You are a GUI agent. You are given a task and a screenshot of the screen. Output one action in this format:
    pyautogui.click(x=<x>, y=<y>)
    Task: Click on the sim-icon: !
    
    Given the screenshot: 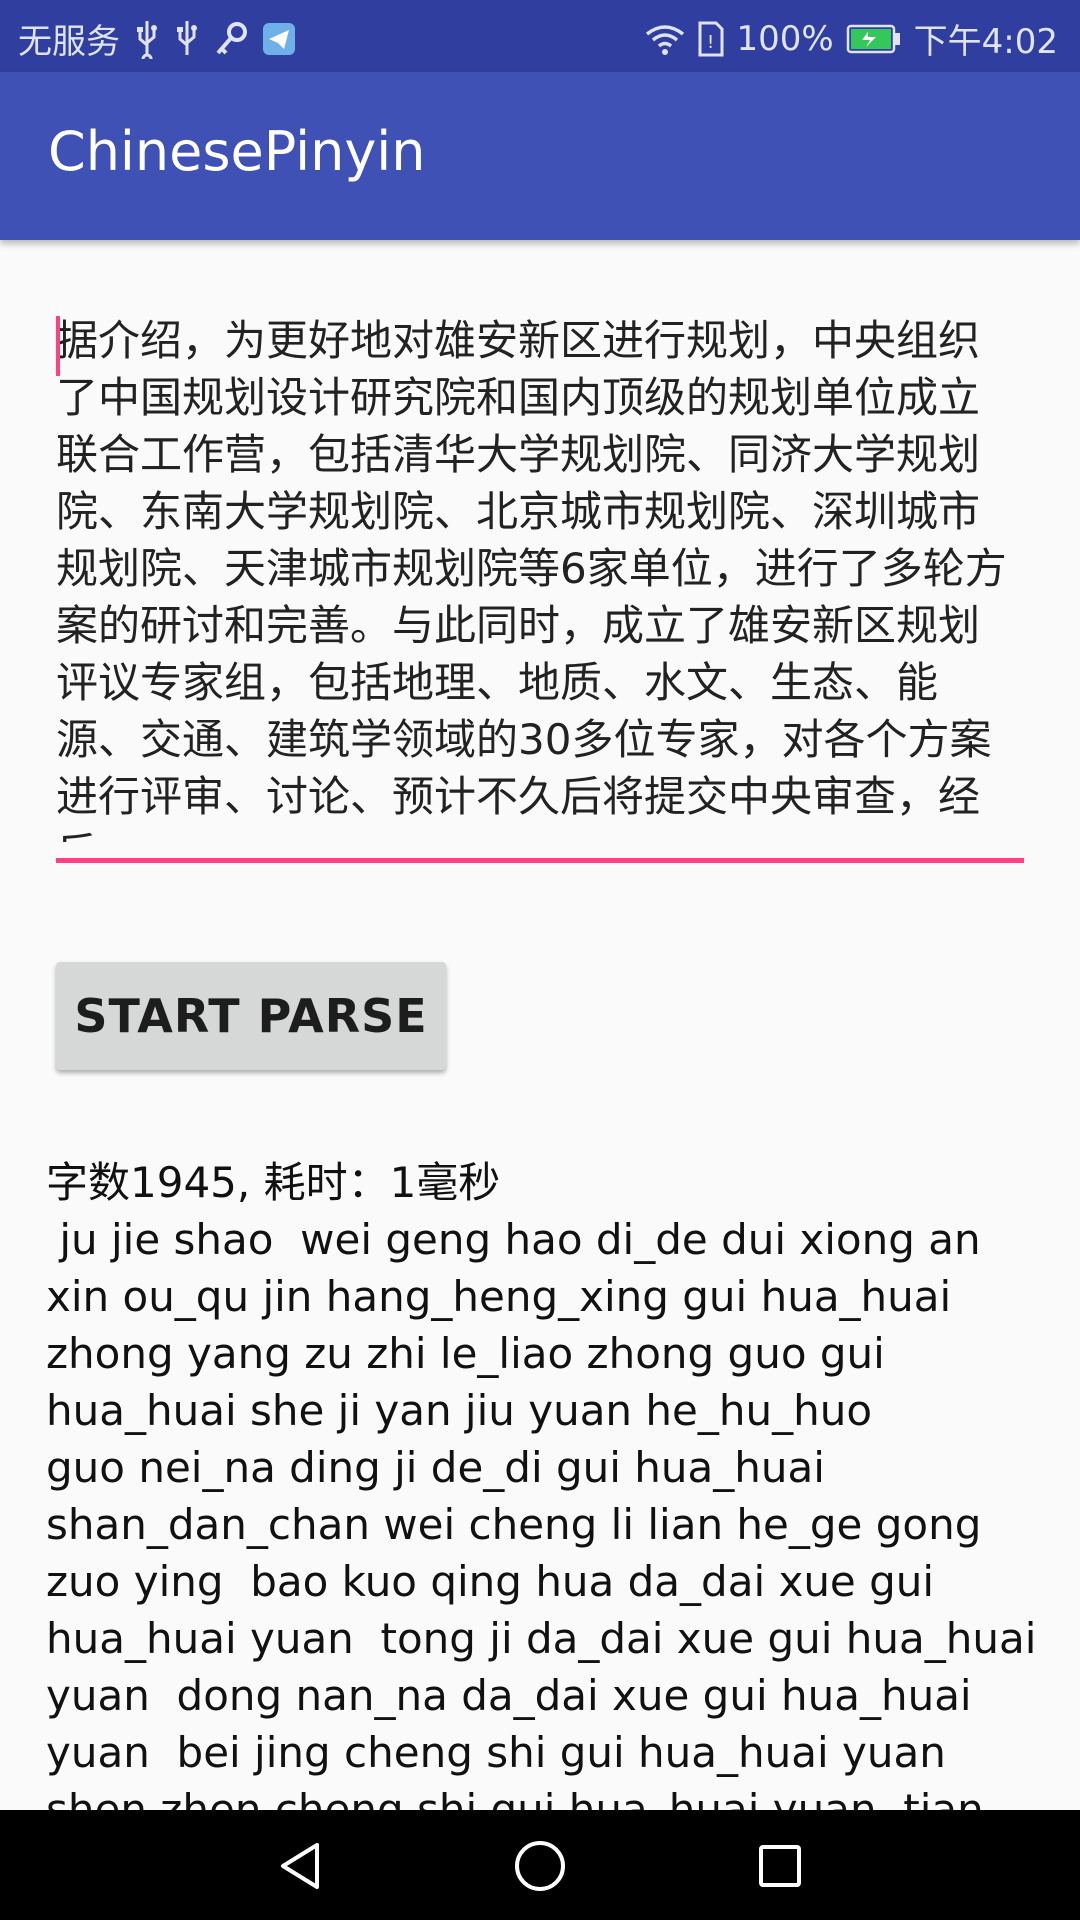 What is the action you would take?
    pyautogui.click(x=711, y=39)
    